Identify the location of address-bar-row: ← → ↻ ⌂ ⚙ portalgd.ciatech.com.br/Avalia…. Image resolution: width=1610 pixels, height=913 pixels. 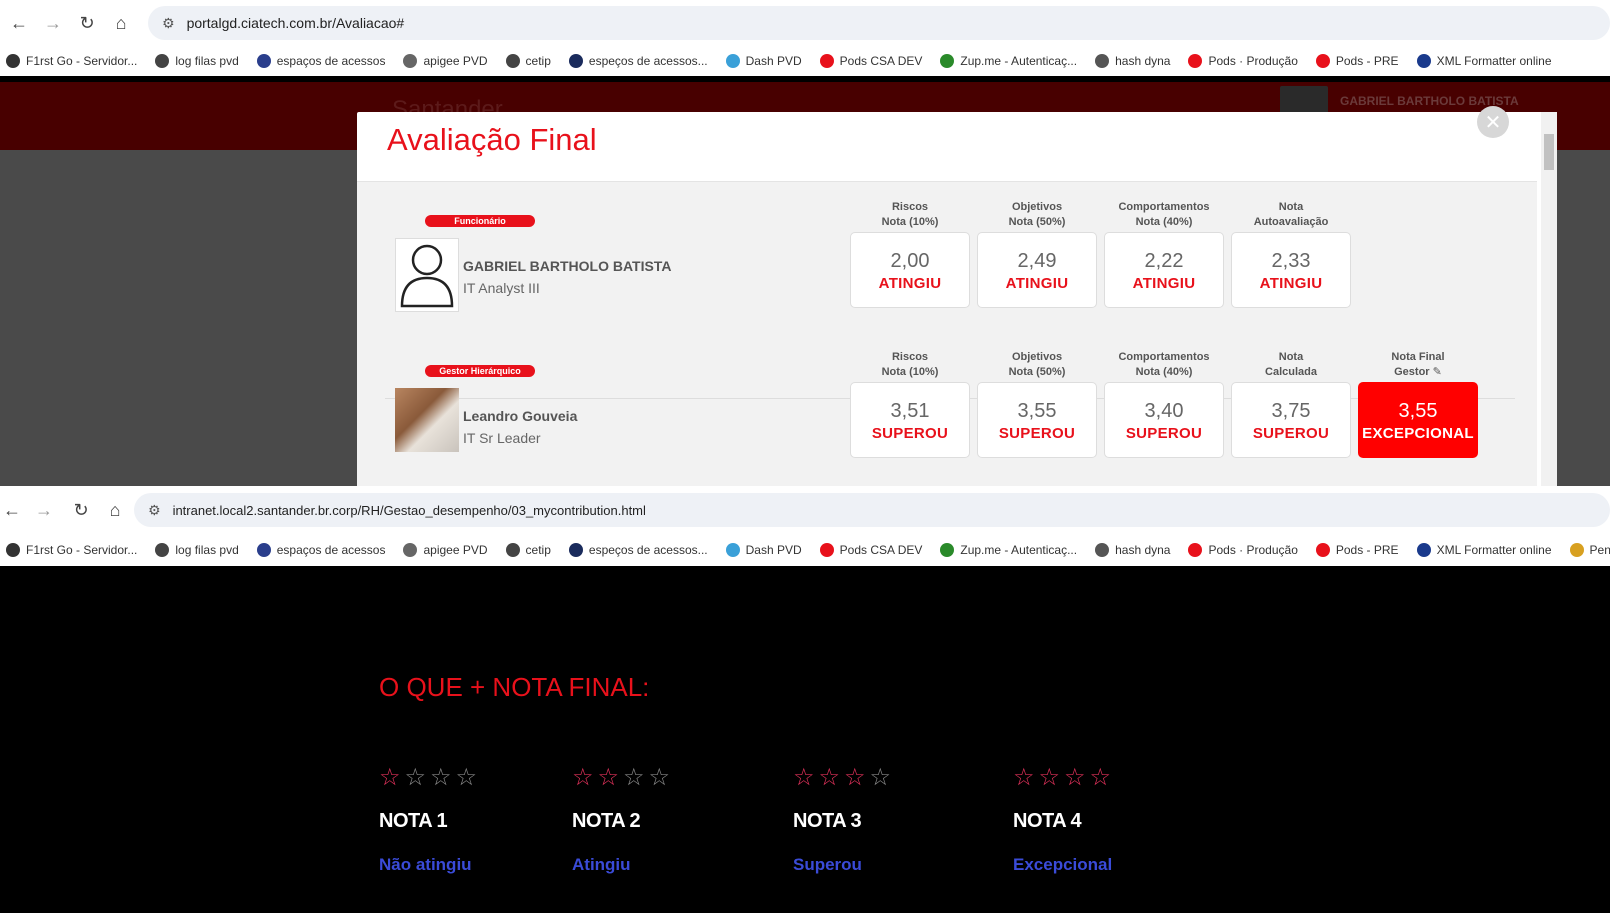
(805, 23).